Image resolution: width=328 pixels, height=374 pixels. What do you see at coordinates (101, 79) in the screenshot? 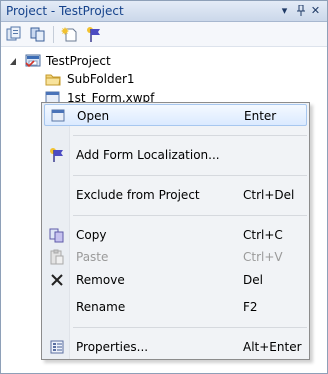
I see `folder-name: SubFolder1` at bounding box center [101, 79].